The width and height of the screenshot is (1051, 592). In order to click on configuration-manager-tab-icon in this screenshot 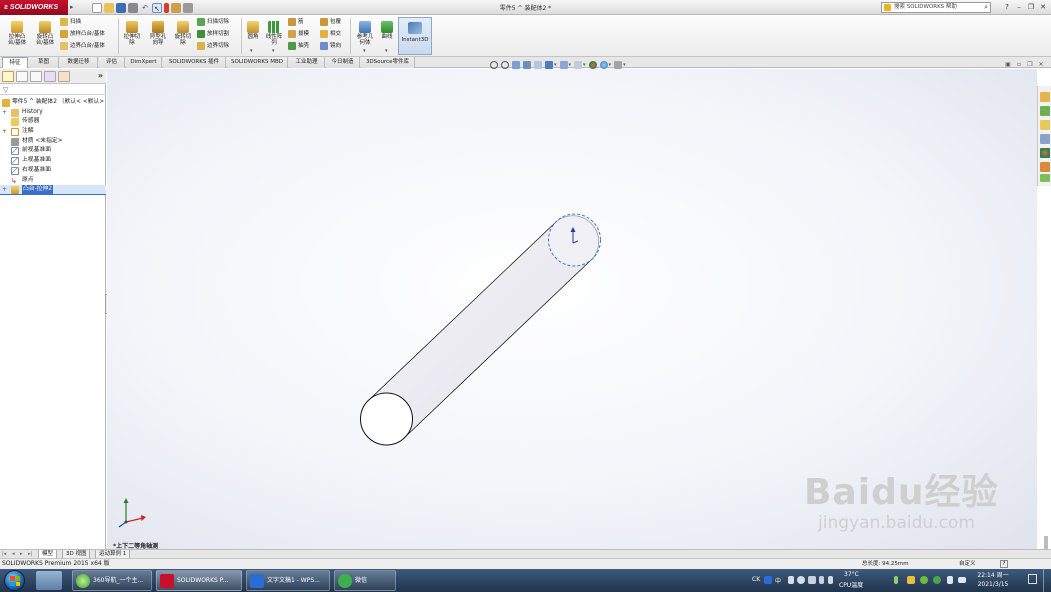, I will do `click(36, 76)`.